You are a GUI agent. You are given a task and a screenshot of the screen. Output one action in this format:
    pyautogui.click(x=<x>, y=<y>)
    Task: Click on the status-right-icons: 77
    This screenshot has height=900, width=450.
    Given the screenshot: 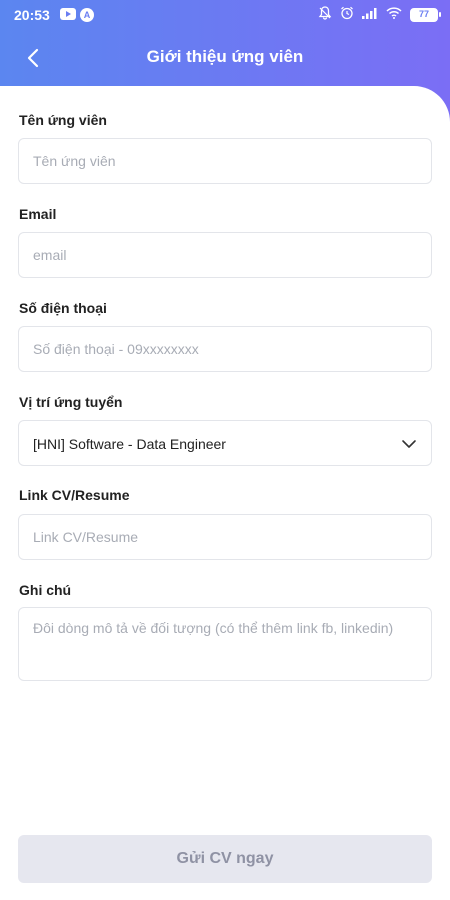 What is the action you would take?
    pyautogui.click(x=379, y=15)
    